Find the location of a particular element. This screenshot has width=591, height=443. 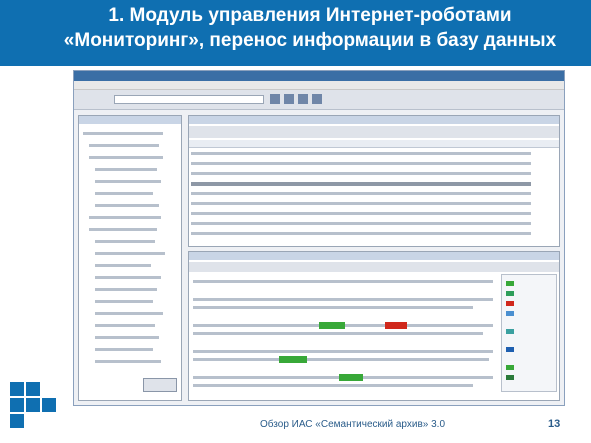

page-number: 13 is located at coordinates (554, 424).